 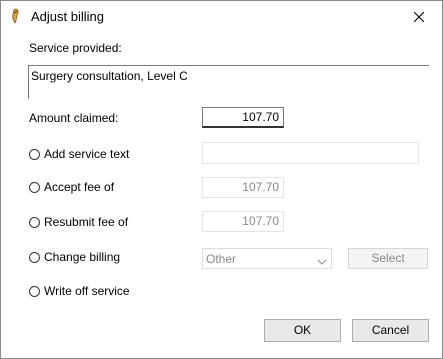 I want to click on billing-dropdown-value: Other, so click(x=221, y=259).